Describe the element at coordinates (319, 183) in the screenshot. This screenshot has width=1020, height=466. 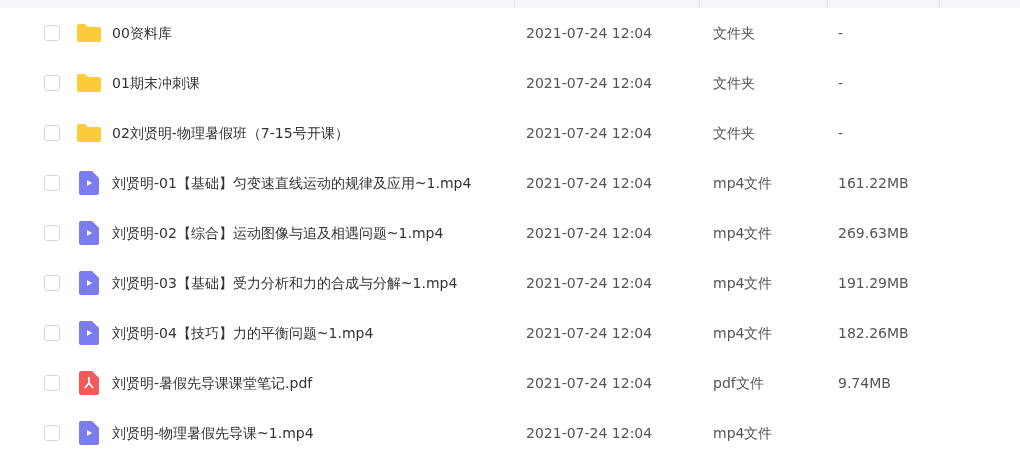
I see `file-name: 刘贤明-01【基础】匀变速直线运动的规律及应用~1.mp4` at that location.